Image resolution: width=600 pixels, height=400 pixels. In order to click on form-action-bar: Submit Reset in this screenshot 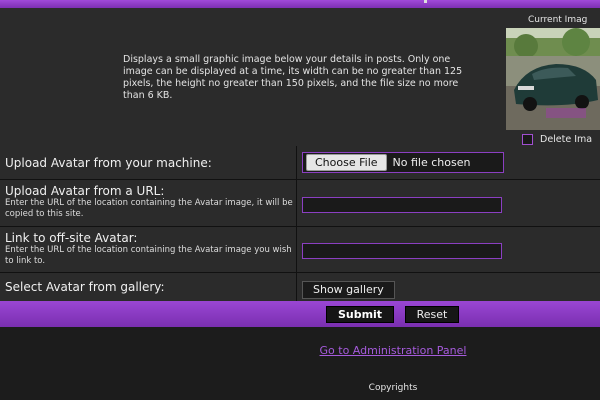, I will do `click(300, 314)`.